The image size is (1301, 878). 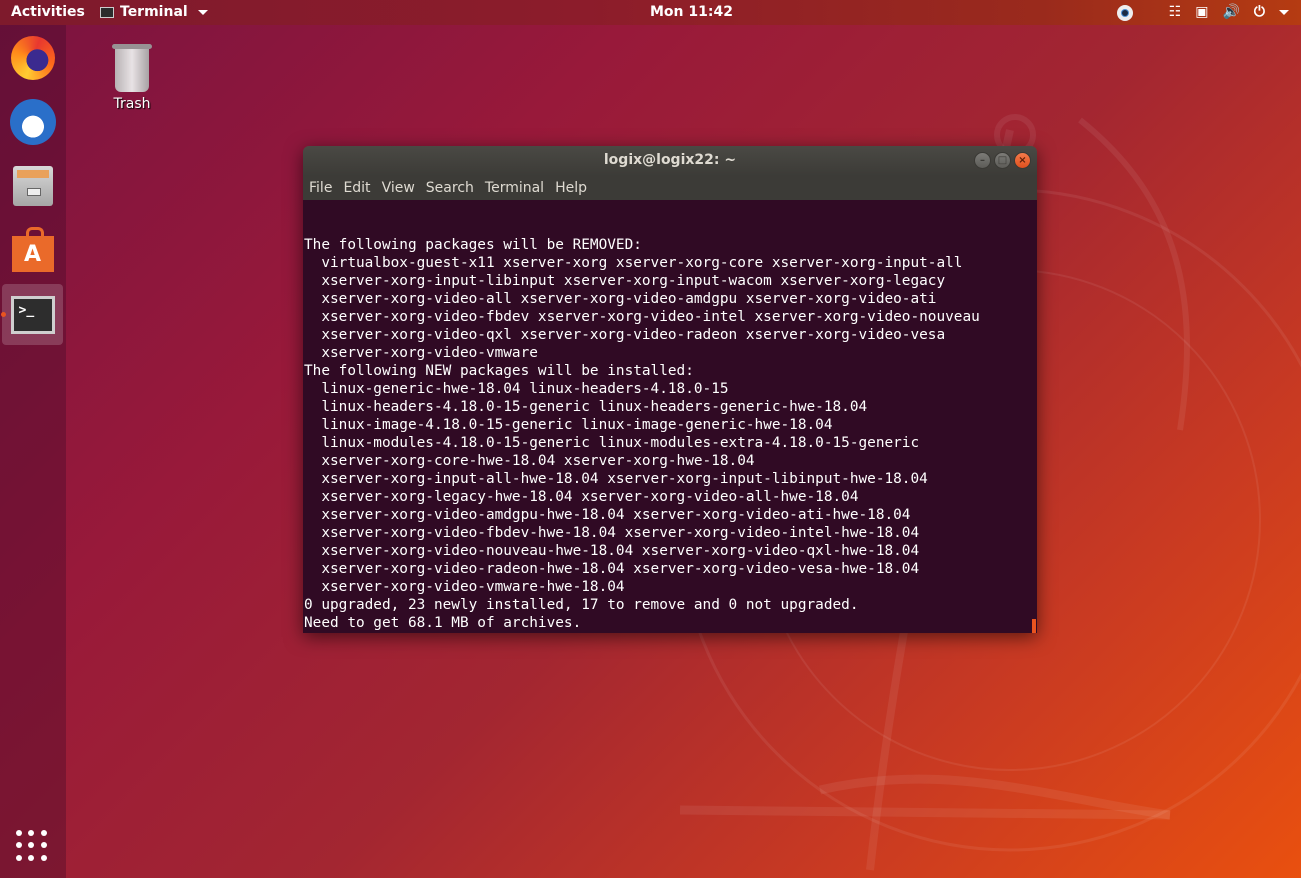 What do you see at coordinates (398, 188) in the screenshot?
I see `menu-view: View` at bounding box center [398, 188].